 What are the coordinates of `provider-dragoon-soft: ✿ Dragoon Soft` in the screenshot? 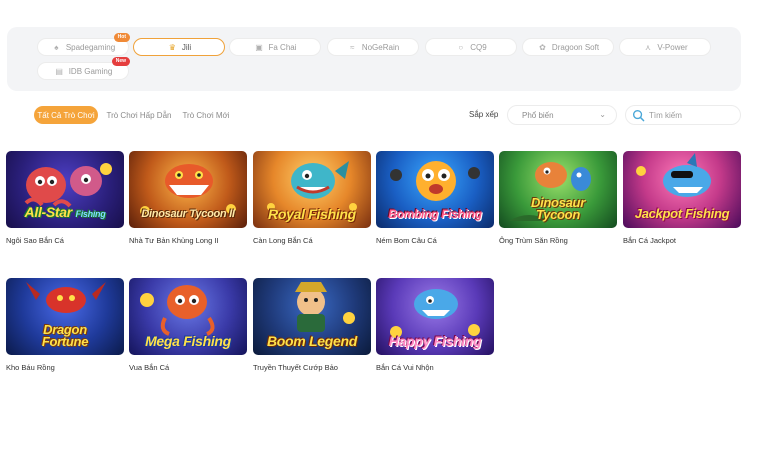 It's located at (568, 47).